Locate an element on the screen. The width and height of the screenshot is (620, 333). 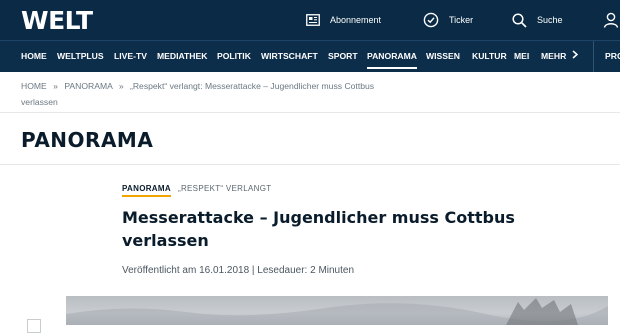
abonnement-label: Abonnement is located at coordinates (356, 20).